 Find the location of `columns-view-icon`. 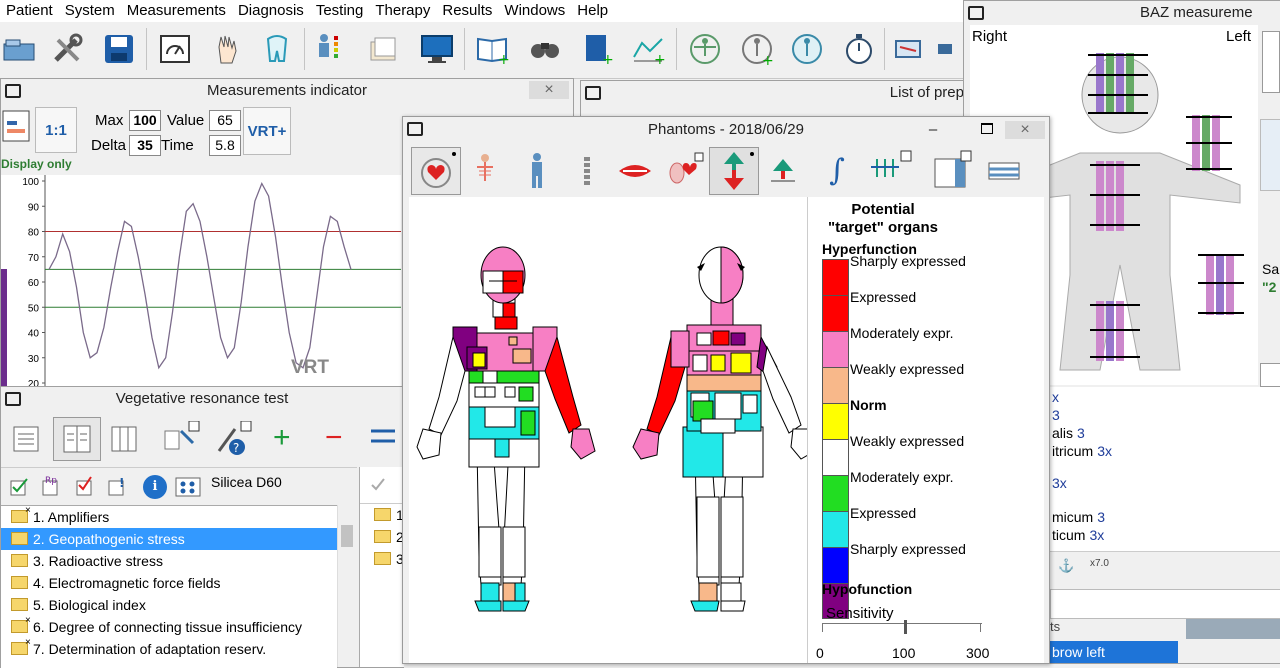

columns-view-icon is located at coordinates (77, 439).